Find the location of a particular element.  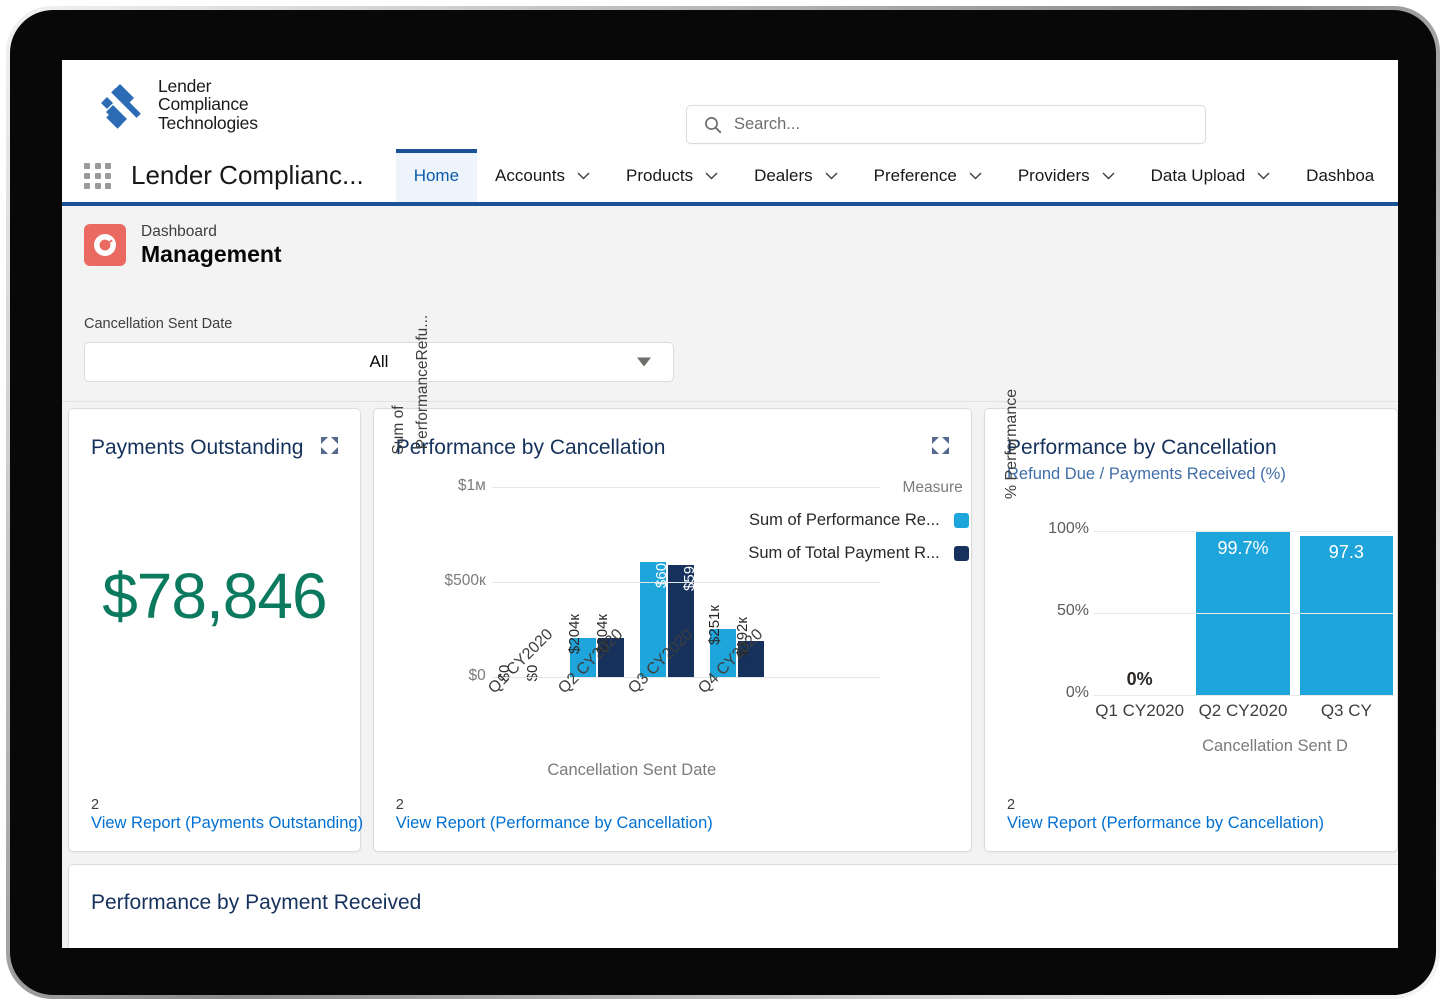

filter-selected-value: All is located at coordinates (379, 361).